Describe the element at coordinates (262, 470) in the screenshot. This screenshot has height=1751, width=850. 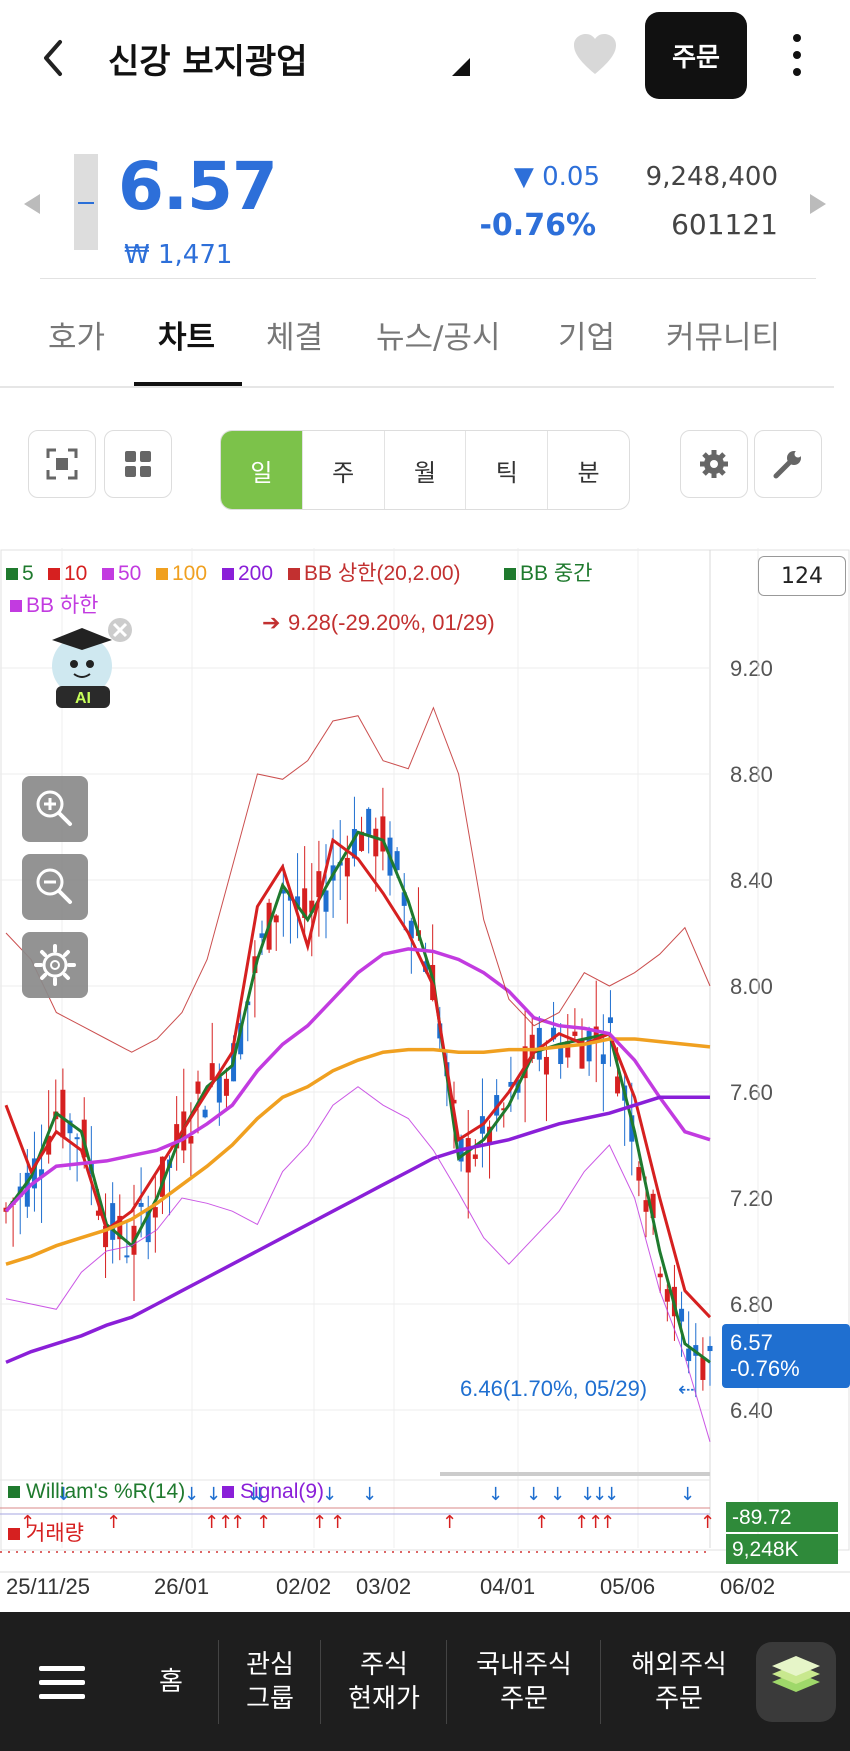
I see `period-day: 일` at that location.